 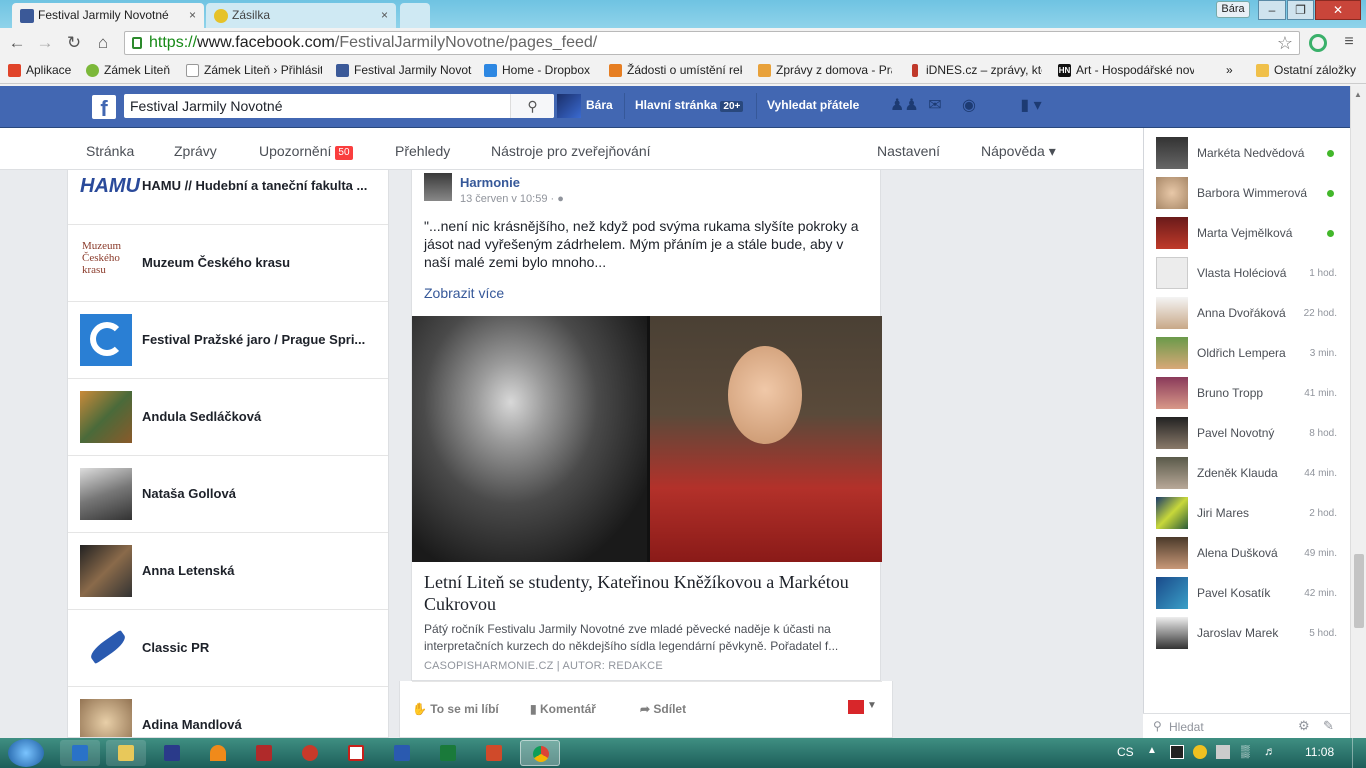 What do you see at coordinates (301, 15) in the screenshot?
I see `tab-zasilka: Zásilka ×` at bounding box center [301, 15].